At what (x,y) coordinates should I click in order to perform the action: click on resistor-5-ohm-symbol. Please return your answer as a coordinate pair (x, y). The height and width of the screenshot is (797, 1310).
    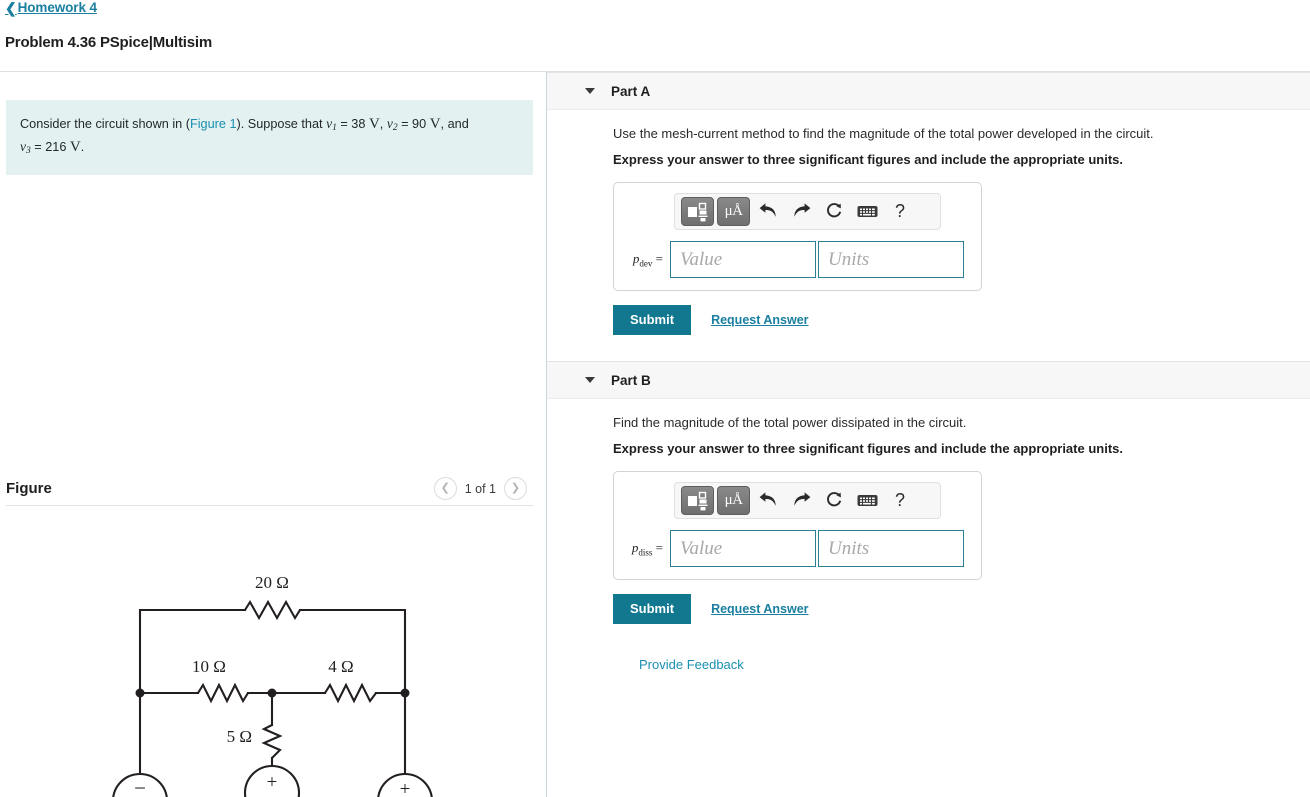
    Looking at the image, I should click on (272, 741).